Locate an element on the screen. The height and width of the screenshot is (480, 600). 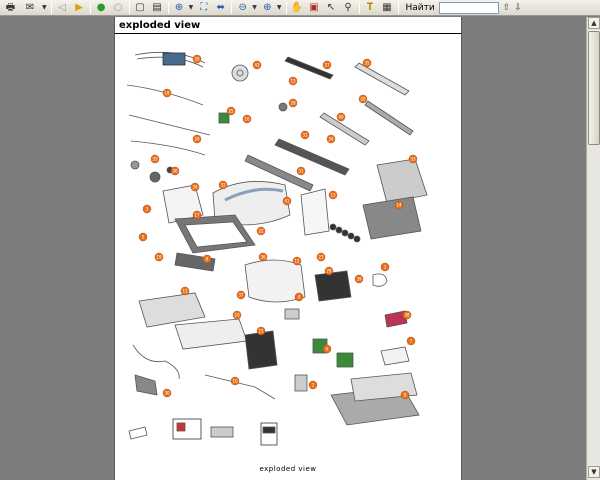
callout-marker: 5 is located at coordinates (143, 237).